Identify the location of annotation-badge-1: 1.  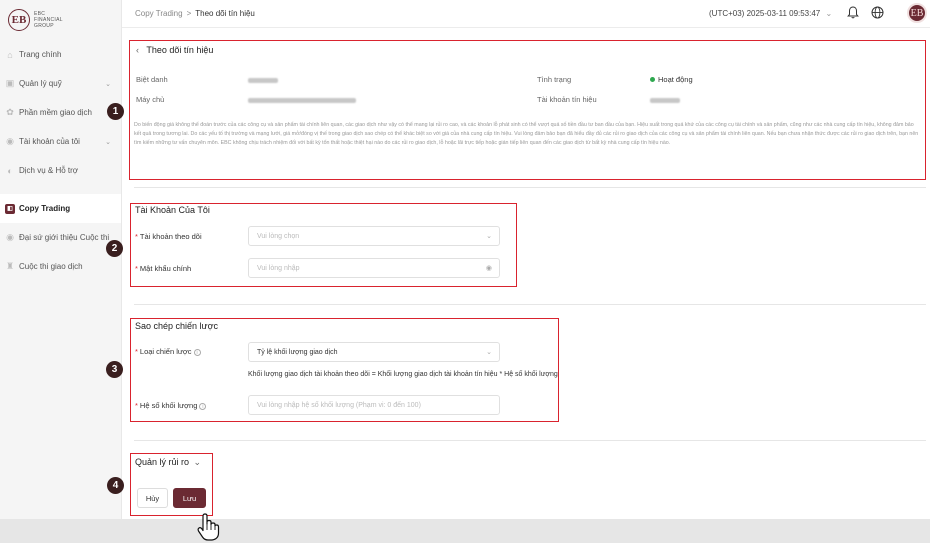
(115, 111).